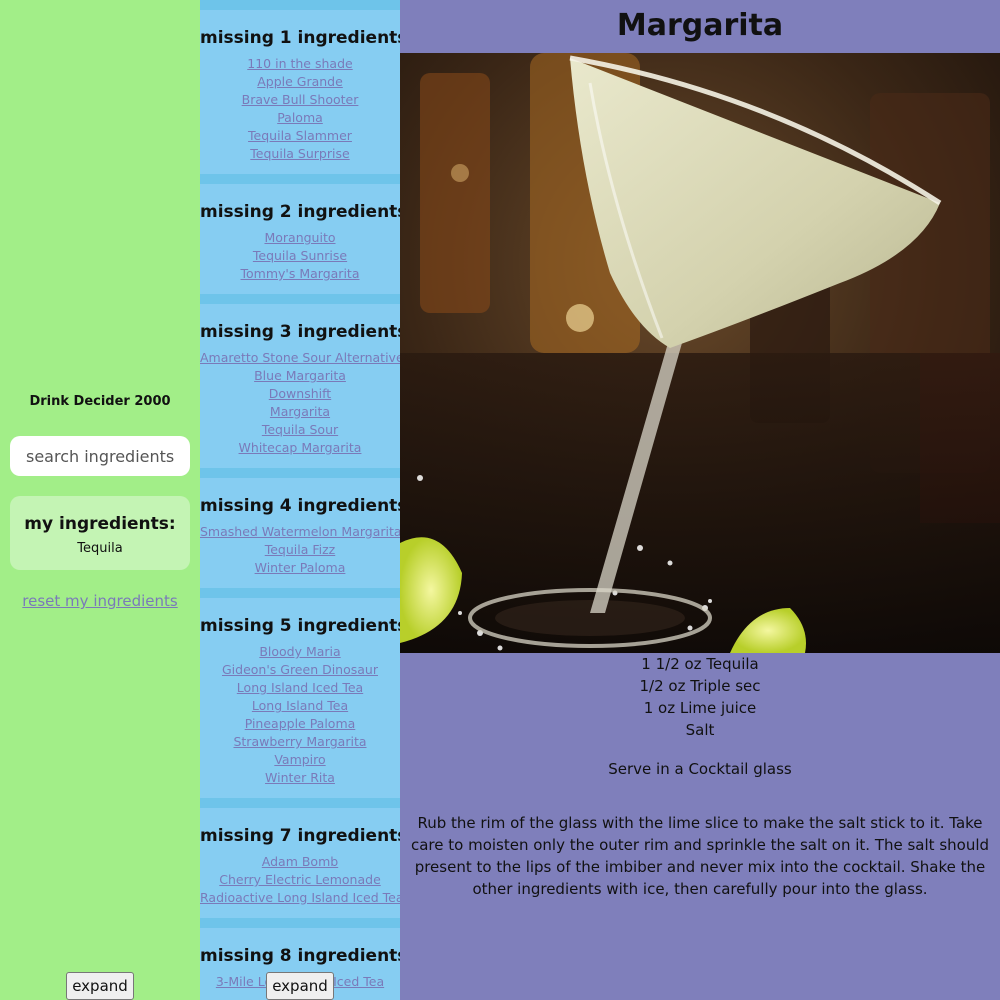 The height and width of the screenshot is (1000, 1000). Describe the element at coordinates (100, 524) in the screenshot. I see `my-ingredients-title: my ingredients:` at that location.